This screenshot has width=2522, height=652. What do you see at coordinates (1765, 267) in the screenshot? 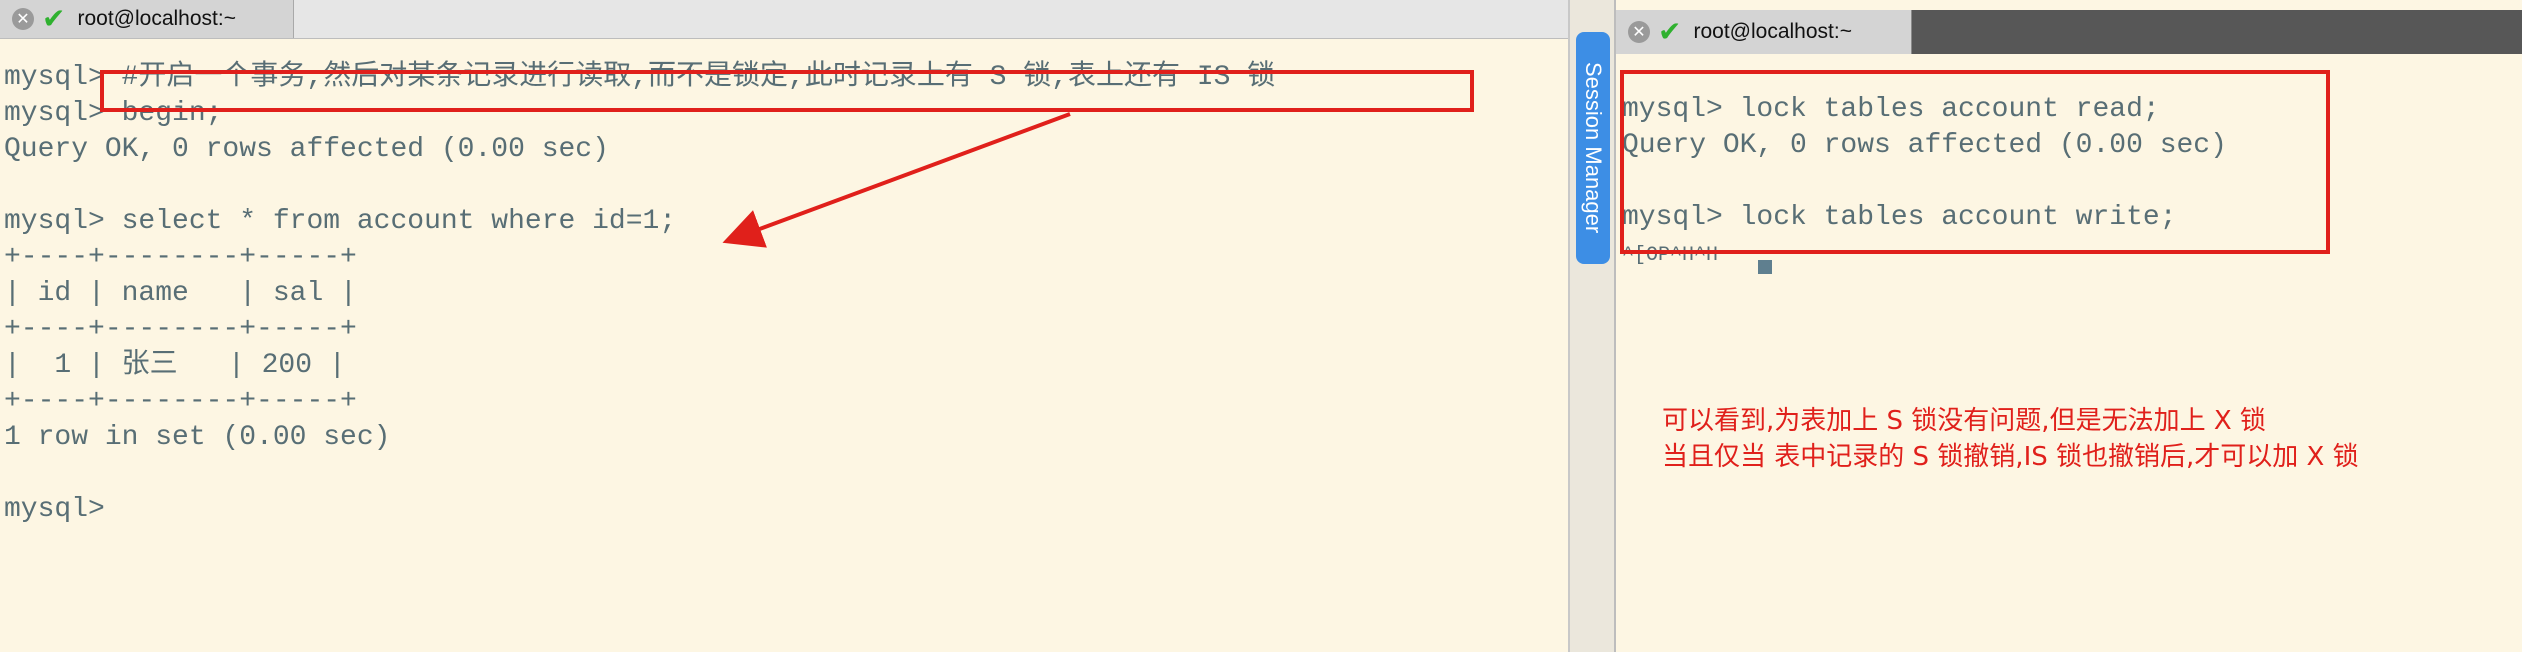
I see `terminal-cursor` at bounding box center [1765, 267].